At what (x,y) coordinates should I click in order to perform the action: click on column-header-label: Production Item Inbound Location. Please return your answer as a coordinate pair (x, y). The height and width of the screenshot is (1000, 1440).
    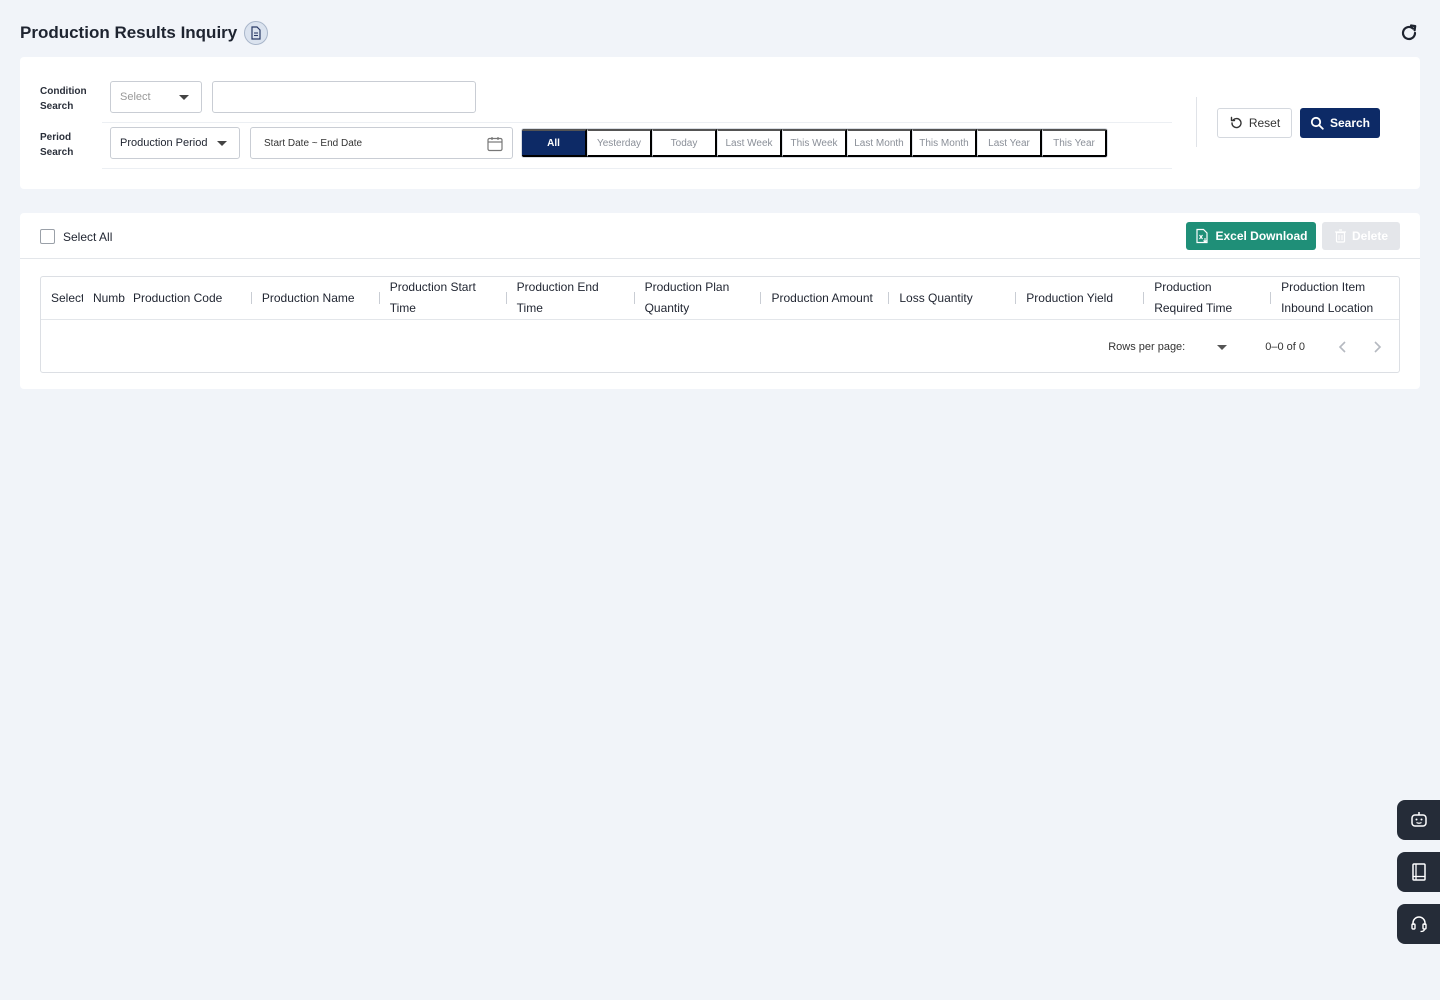
    Looking at the image, I should click on (1327, 297).